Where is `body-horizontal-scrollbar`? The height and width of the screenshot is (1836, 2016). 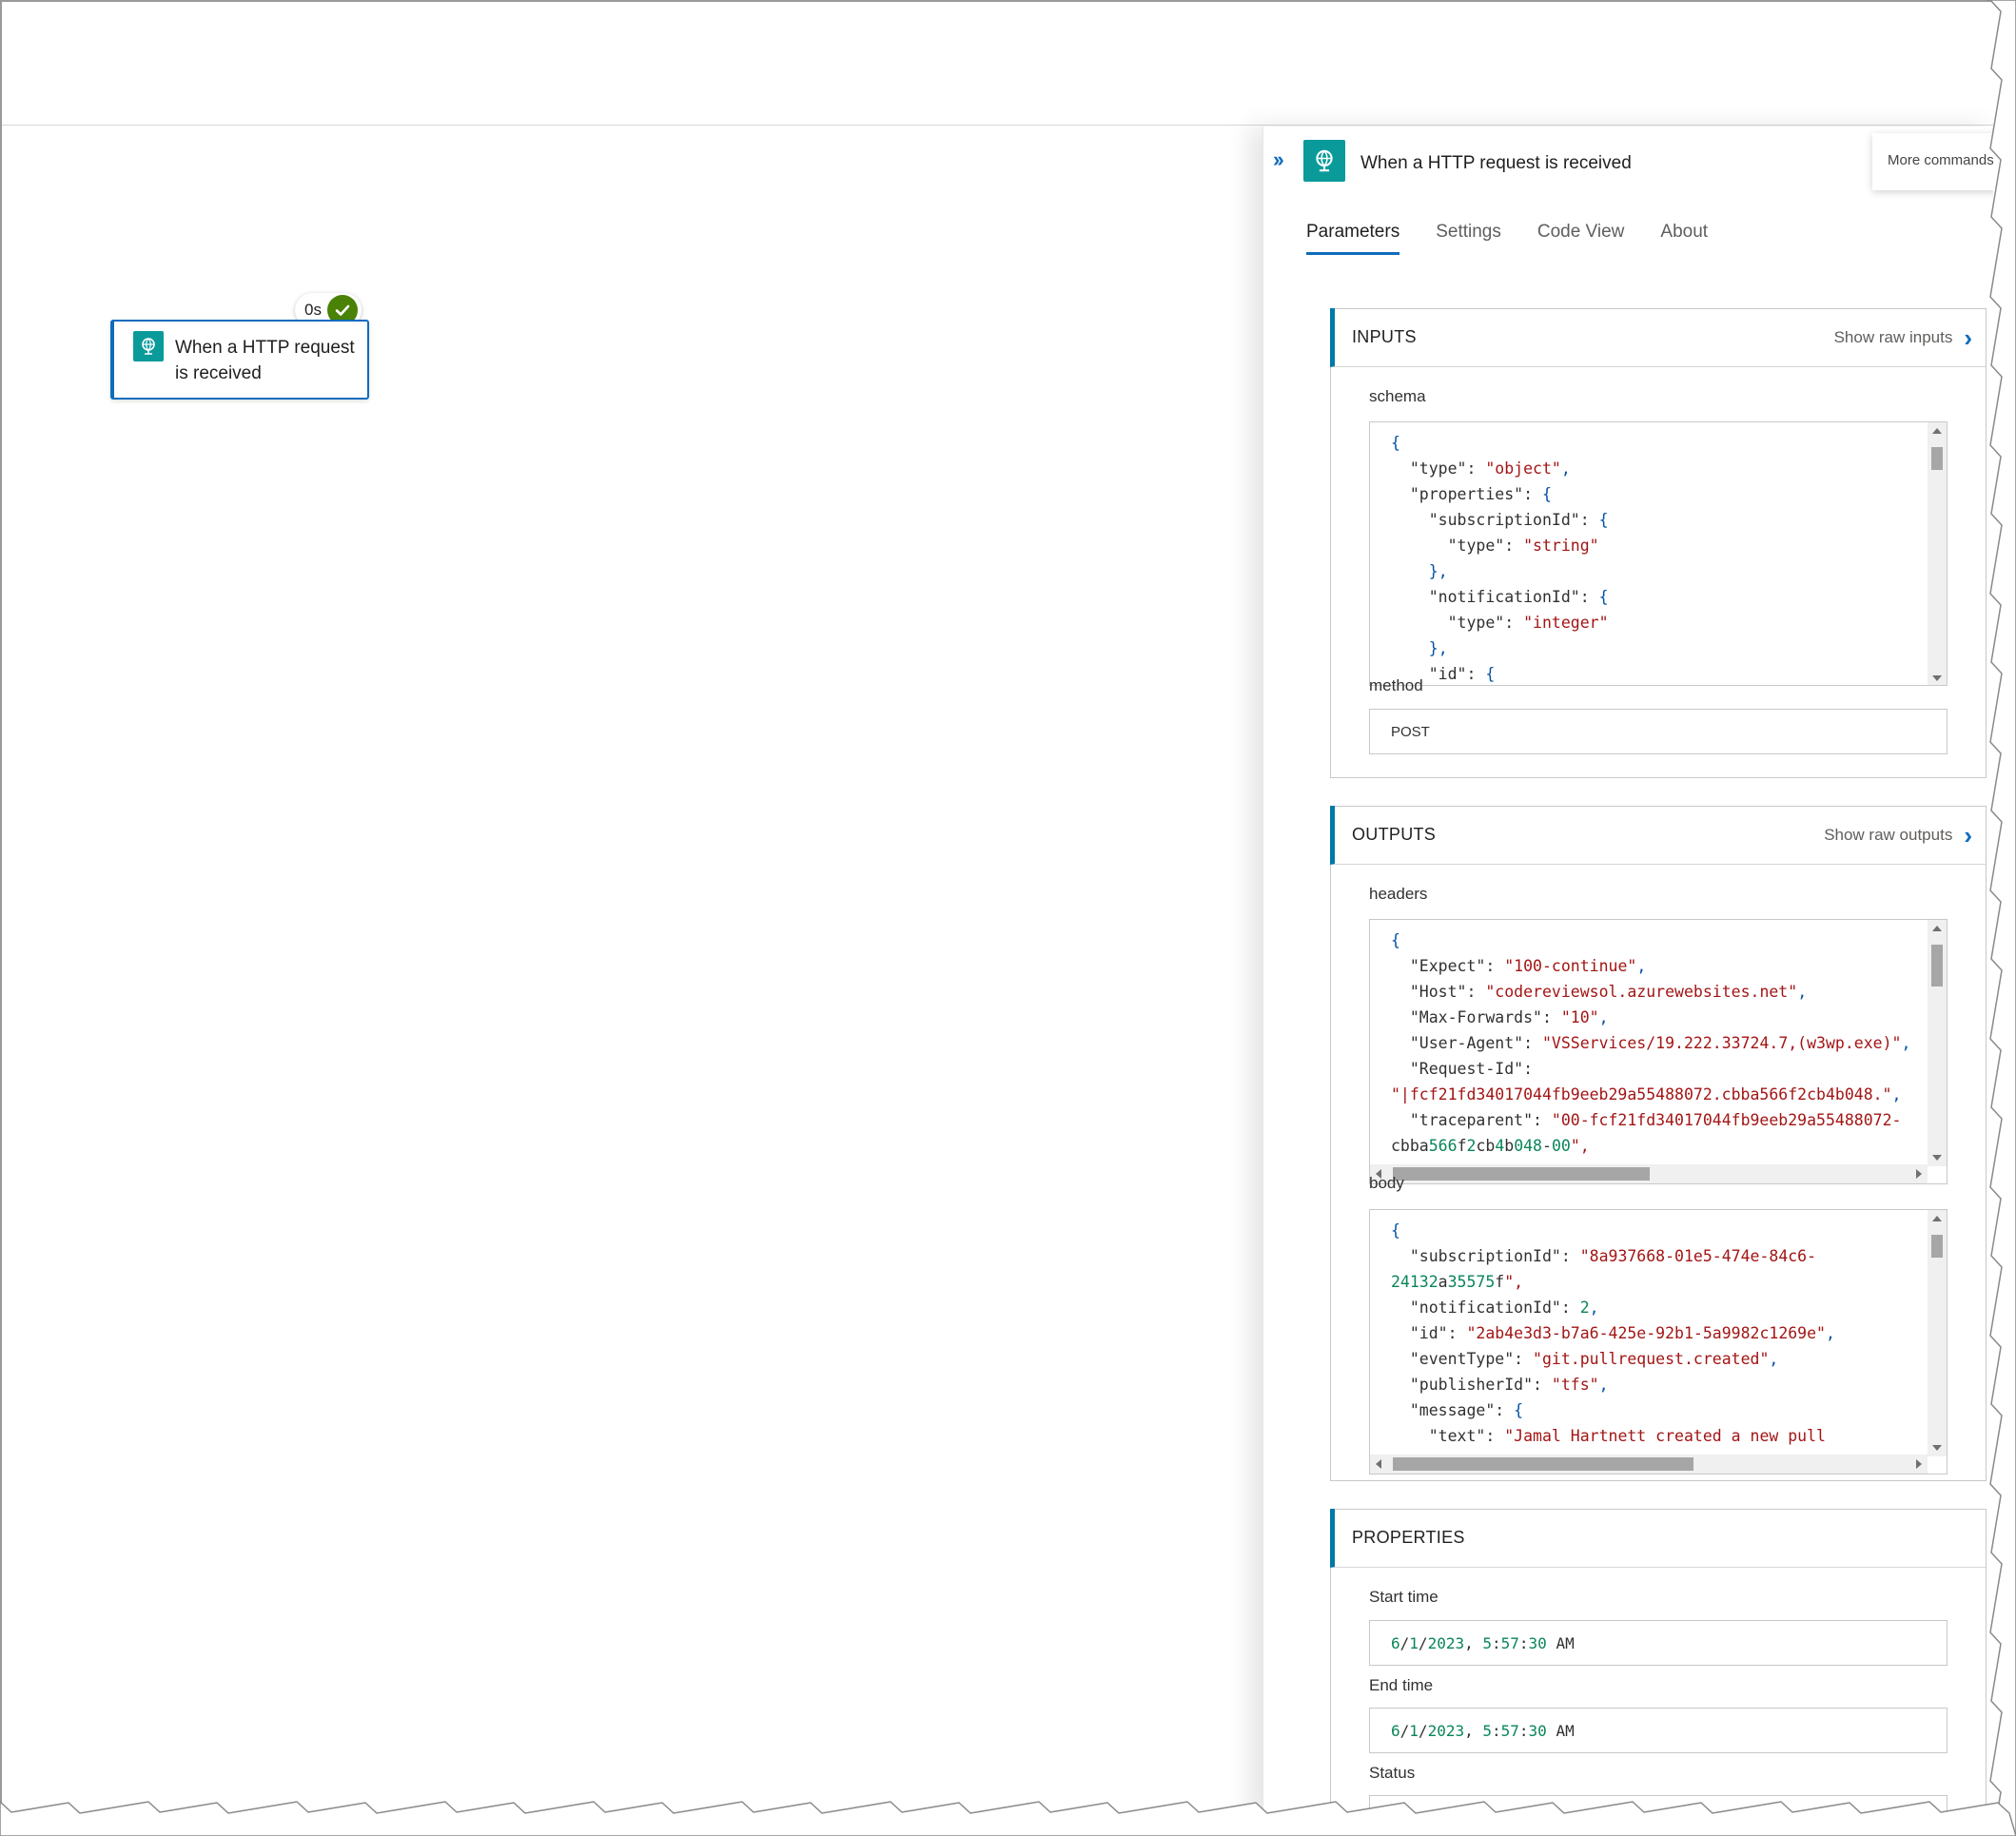 body-horizontal-scrollbar is located at coordinates (1649, 1464).